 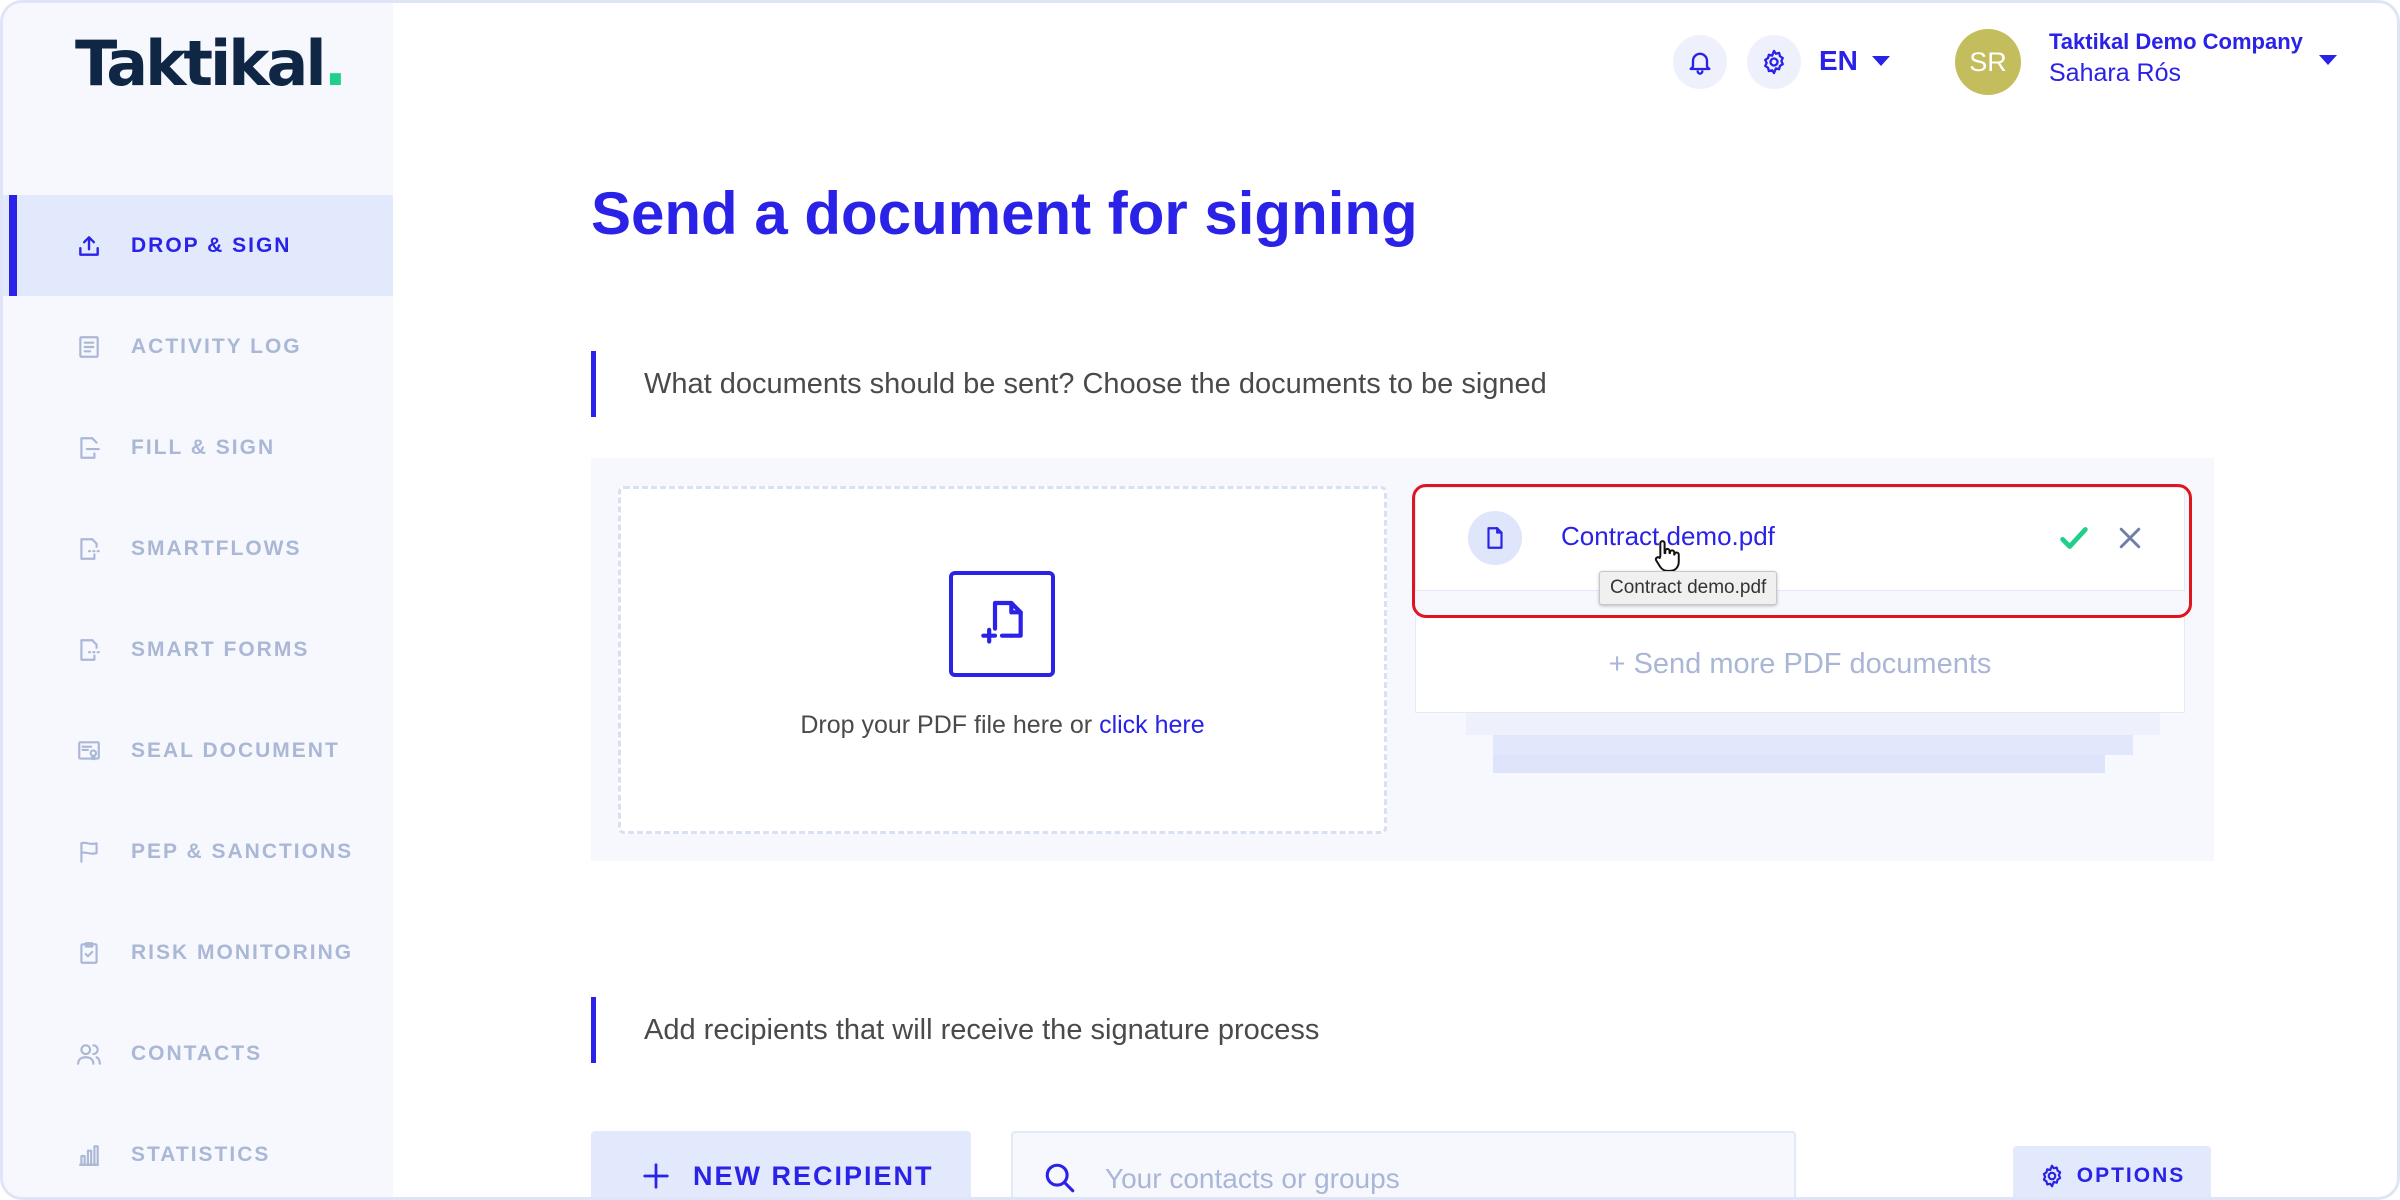 I want to click on sidebar-item-activity-log: ACTIVITY LOG, so click(x=198, y=346).